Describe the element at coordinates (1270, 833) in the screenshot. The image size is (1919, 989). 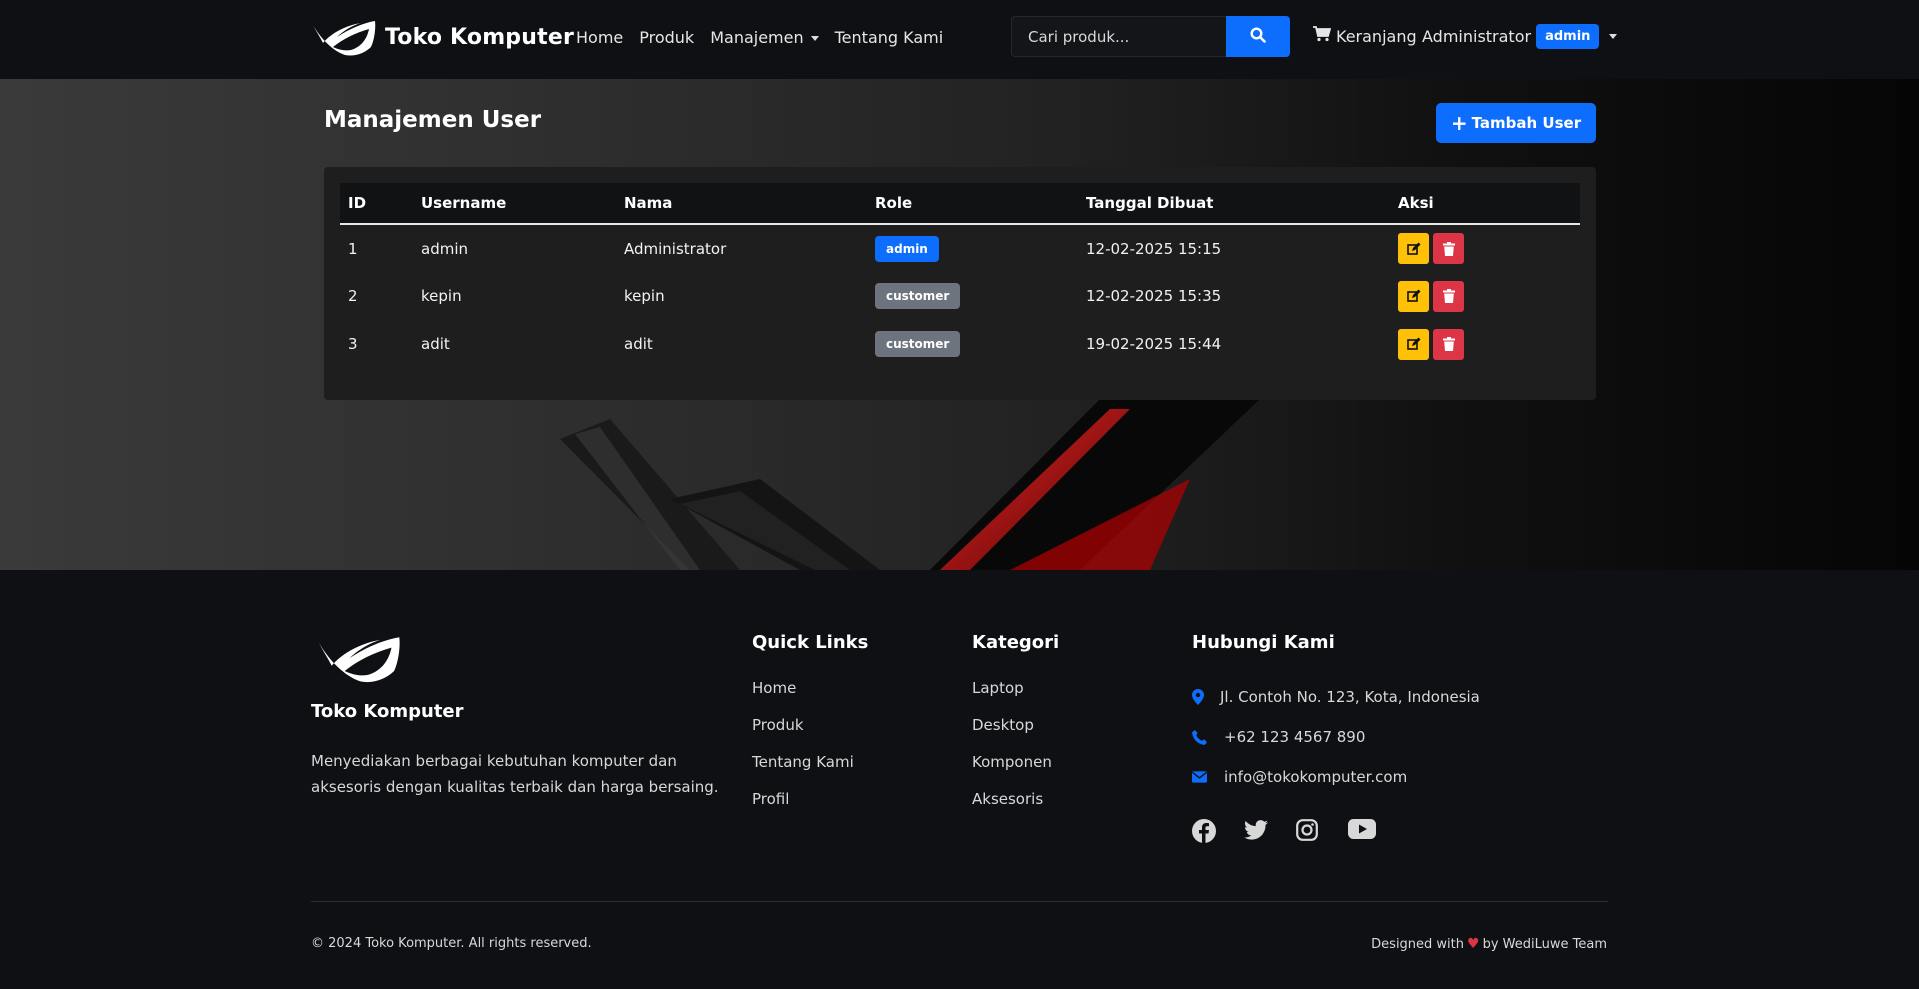
I see `twitter-icon` at that location.